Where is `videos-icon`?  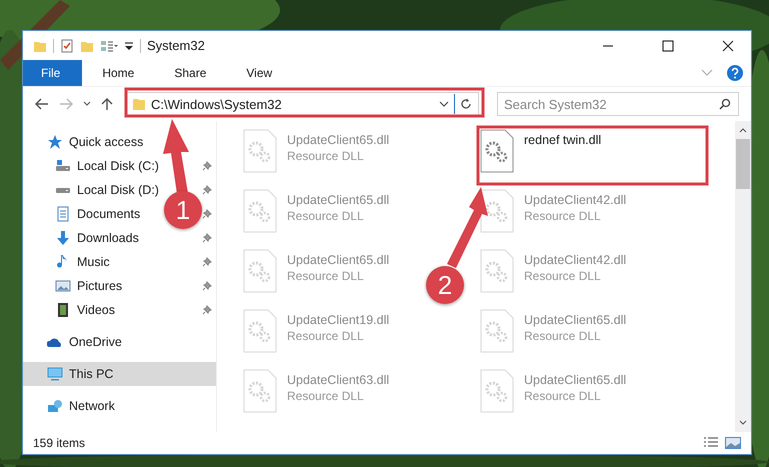
videos-icon is located at coordinates (63, 310).